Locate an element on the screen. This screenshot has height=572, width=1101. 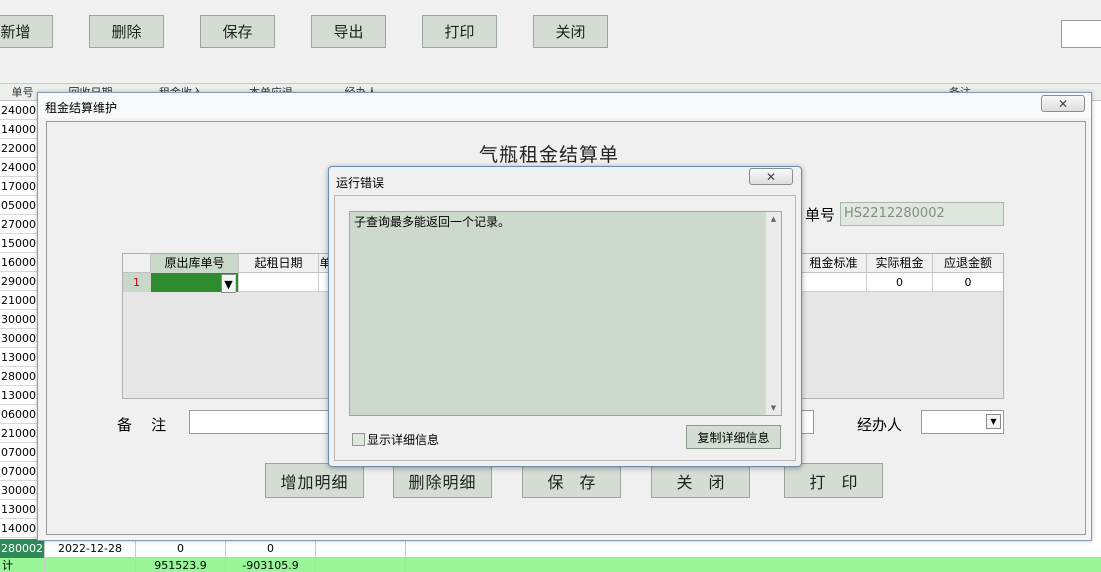
row-header-corner is located at coordinates (137, 263).